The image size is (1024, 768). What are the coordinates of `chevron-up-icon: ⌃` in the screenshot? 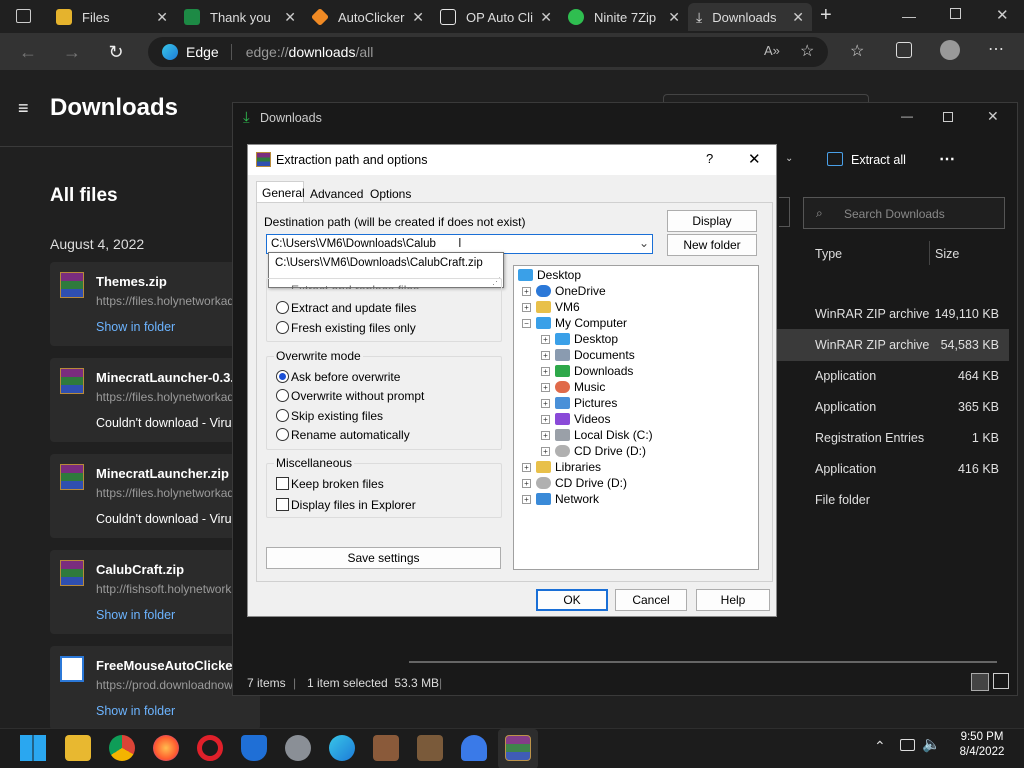 It's located at (880, 746).